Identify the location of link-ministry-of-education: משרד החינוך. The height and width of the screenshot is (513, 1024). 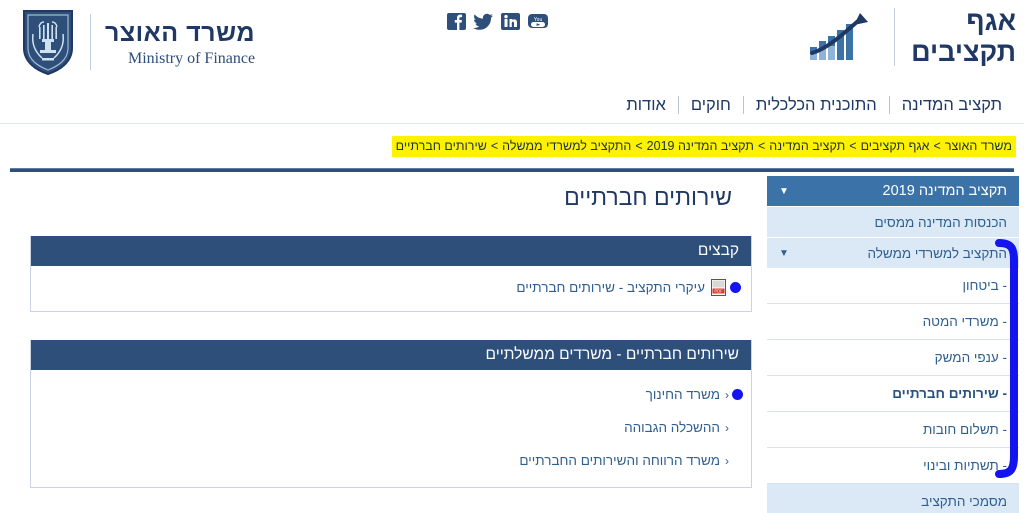
(683, 394).